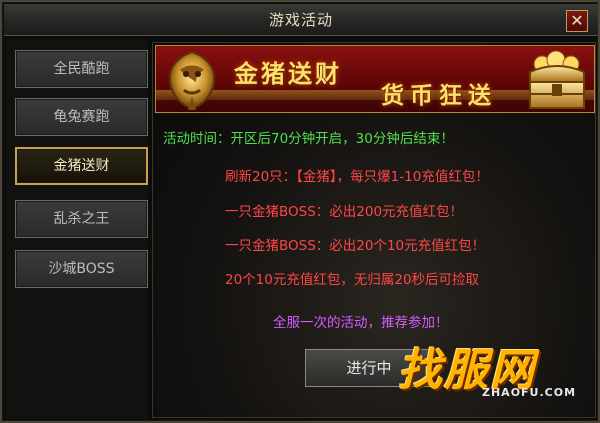 The image size is (600, 423). I want to click on reward-line-1: 刷新20只：【金猪】，每只爆1-10充值红包！, so click(357, 177).